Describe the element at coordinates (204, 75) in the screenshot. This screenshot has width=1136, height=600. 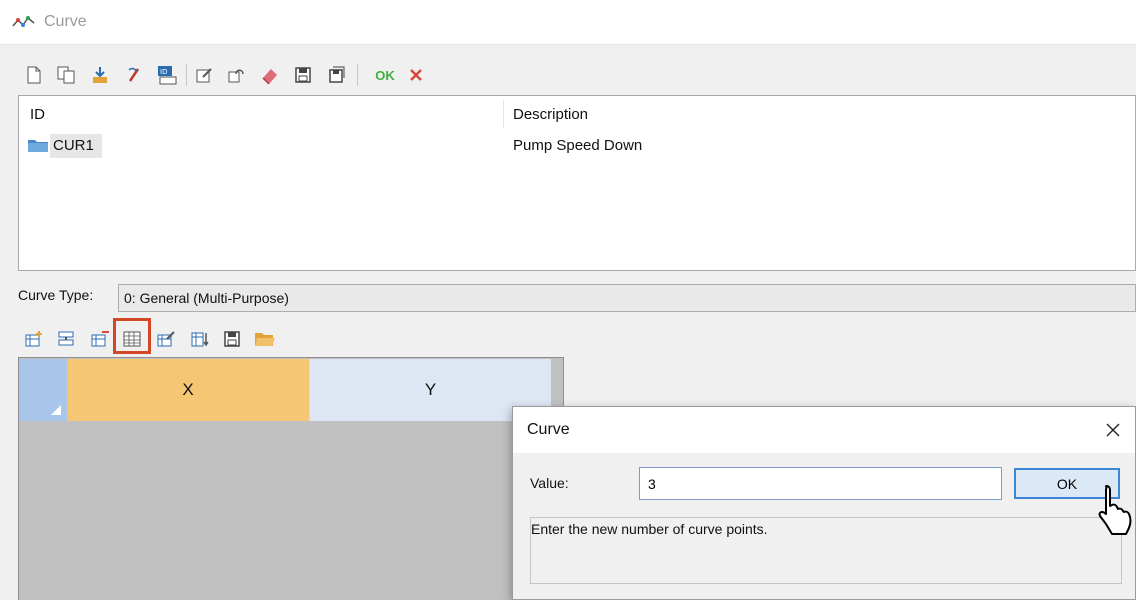
I see `edit-icon` at that location.